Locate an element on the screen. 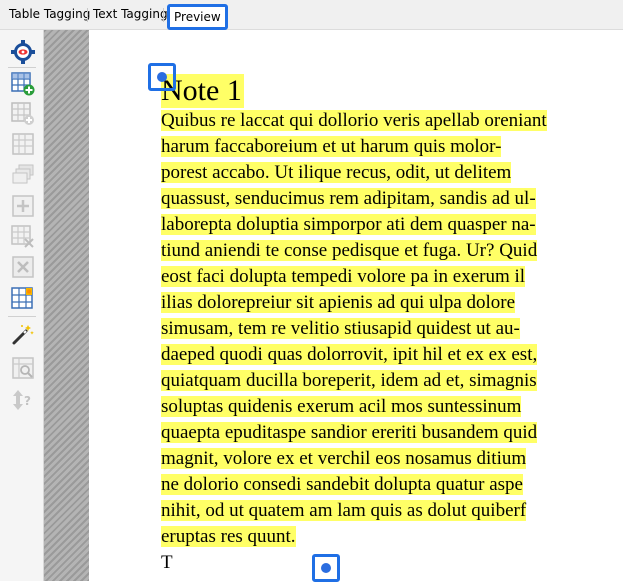 The image size is (623, 582). clear-cells-icon is located at coordinates (23, 267).